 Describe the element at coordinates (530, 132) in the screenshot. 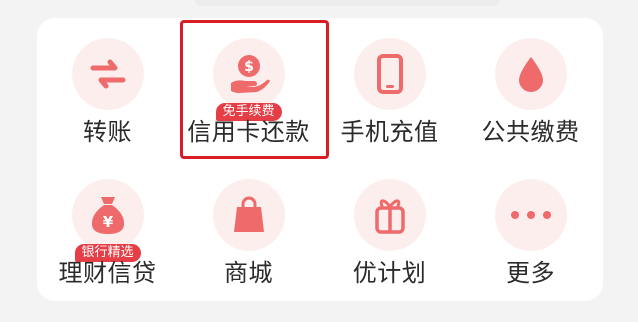

I see `service-label: 公共缴费` at that location.